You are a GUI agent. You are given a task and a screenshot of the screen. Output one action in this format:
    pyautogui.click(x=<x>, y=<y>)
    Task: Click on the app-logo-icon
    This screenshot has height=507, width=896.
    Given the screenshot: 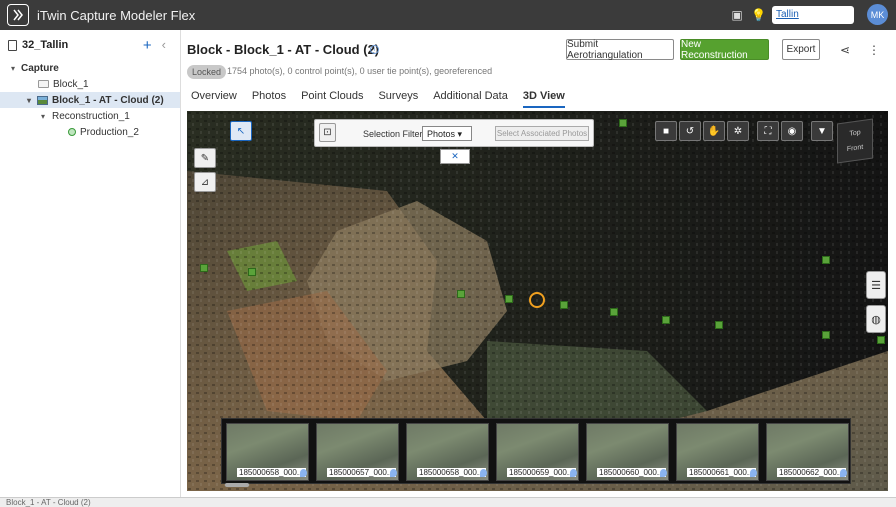 What is the action you would take?
    pyautogui.click(x=18, y=15)
    